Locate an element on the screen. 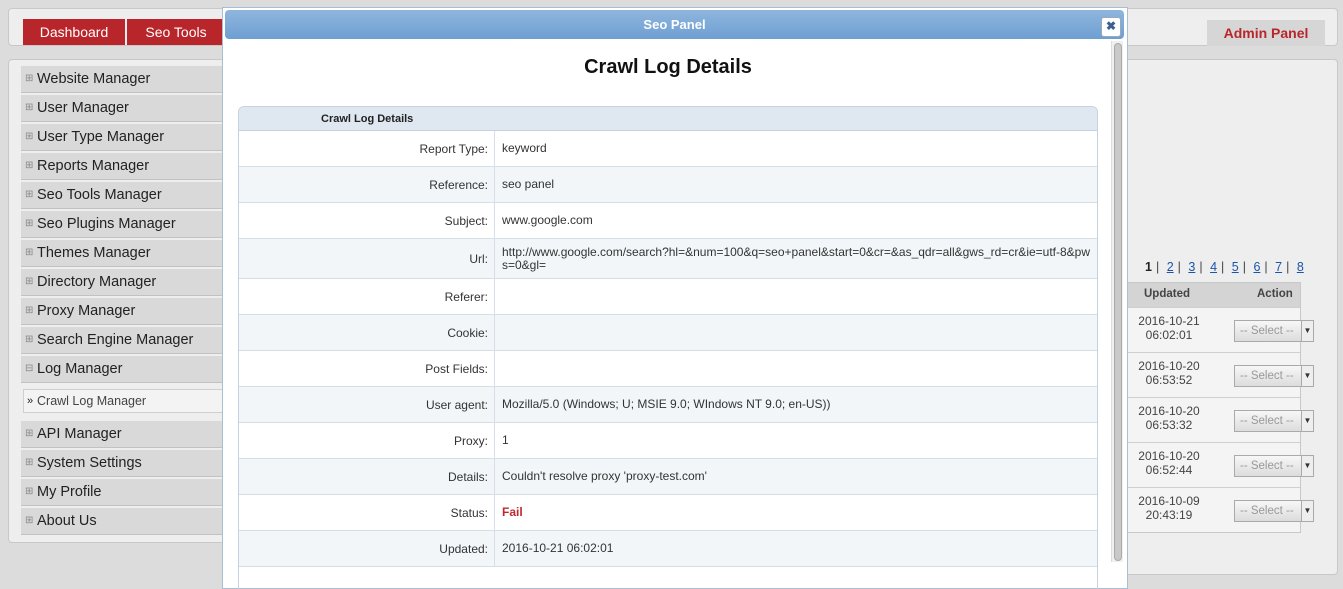 This screenshot has width=1343, height=589. page-link: 7 is located at coordinates (1278, 267).